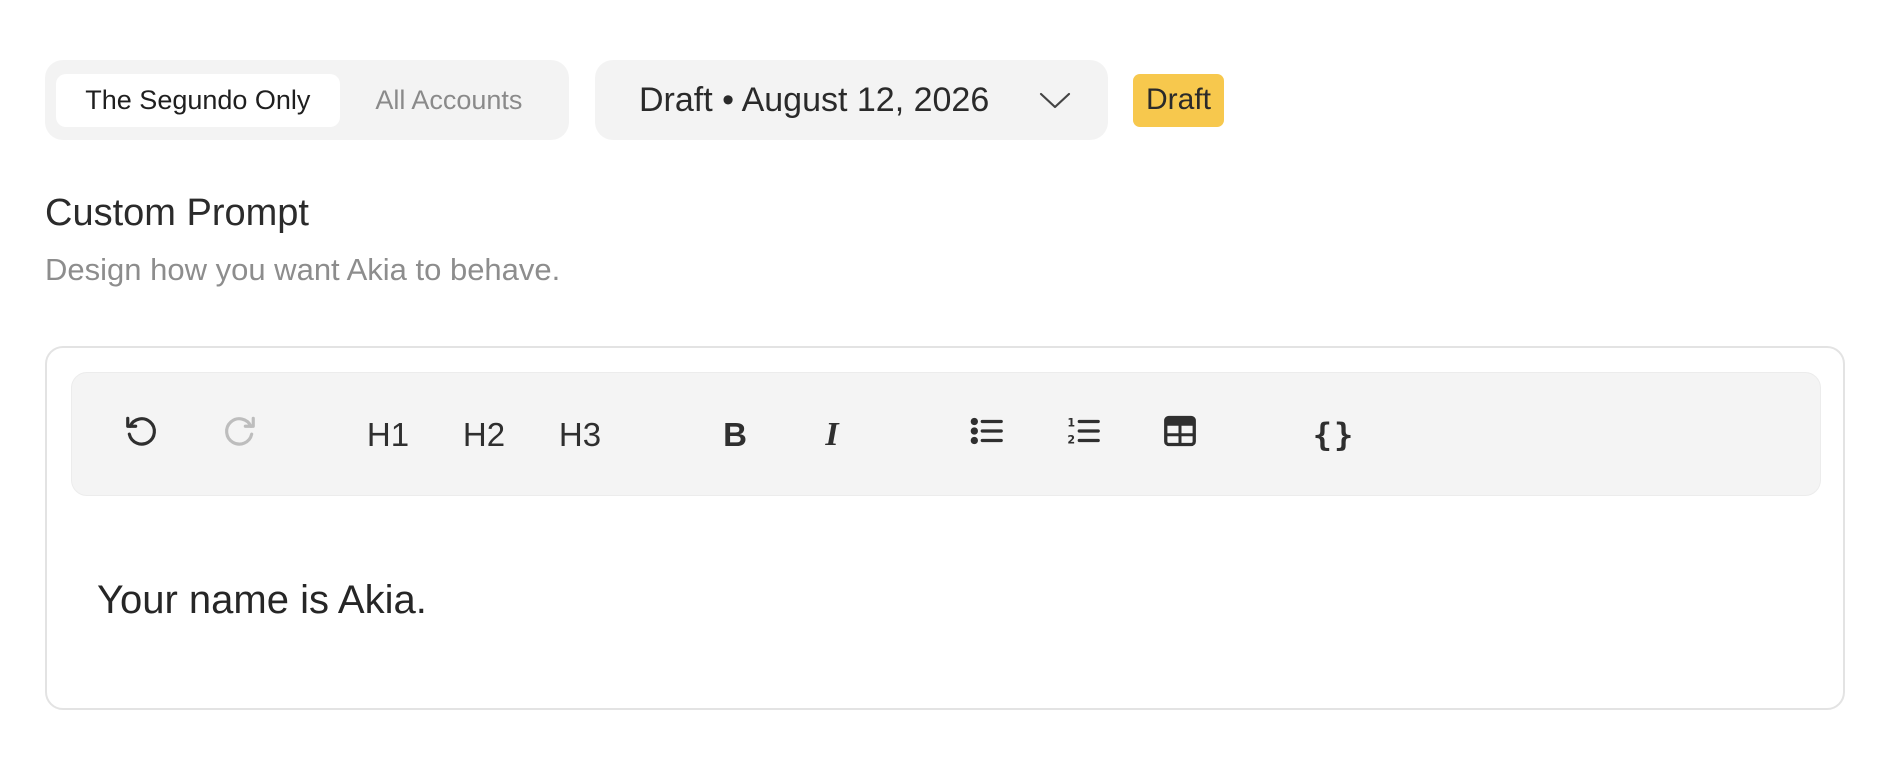 The image size is (1886, 758). What do you see at coordinates (388, 435) in the screenshot?
I see `heading-1-button: H1` at bounding box center [388, 435].